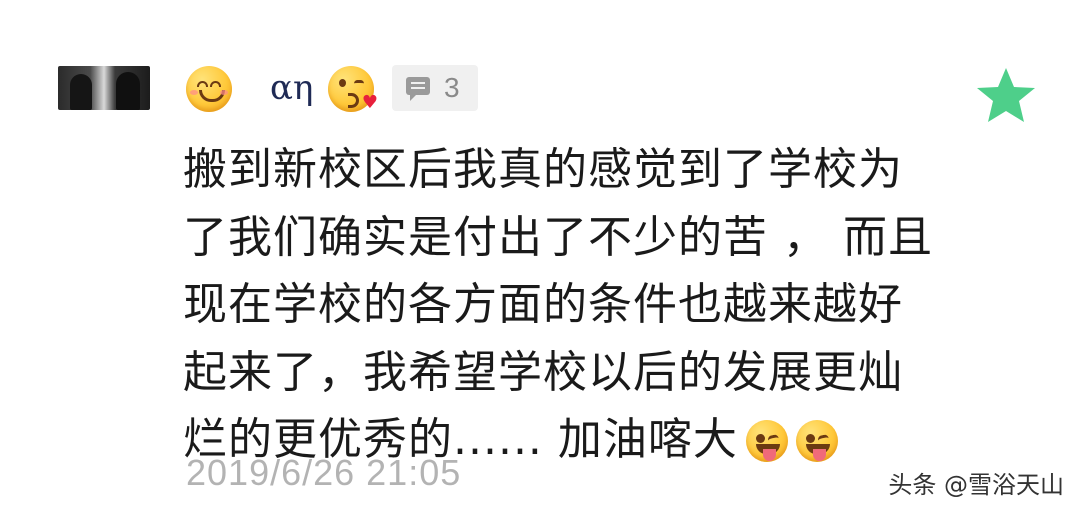  Describe the element at coordinates (558, 237) in the screenshot. I see `comment-text-line: 了我们确实是付出了不少的苦 ， 而且` at that location.